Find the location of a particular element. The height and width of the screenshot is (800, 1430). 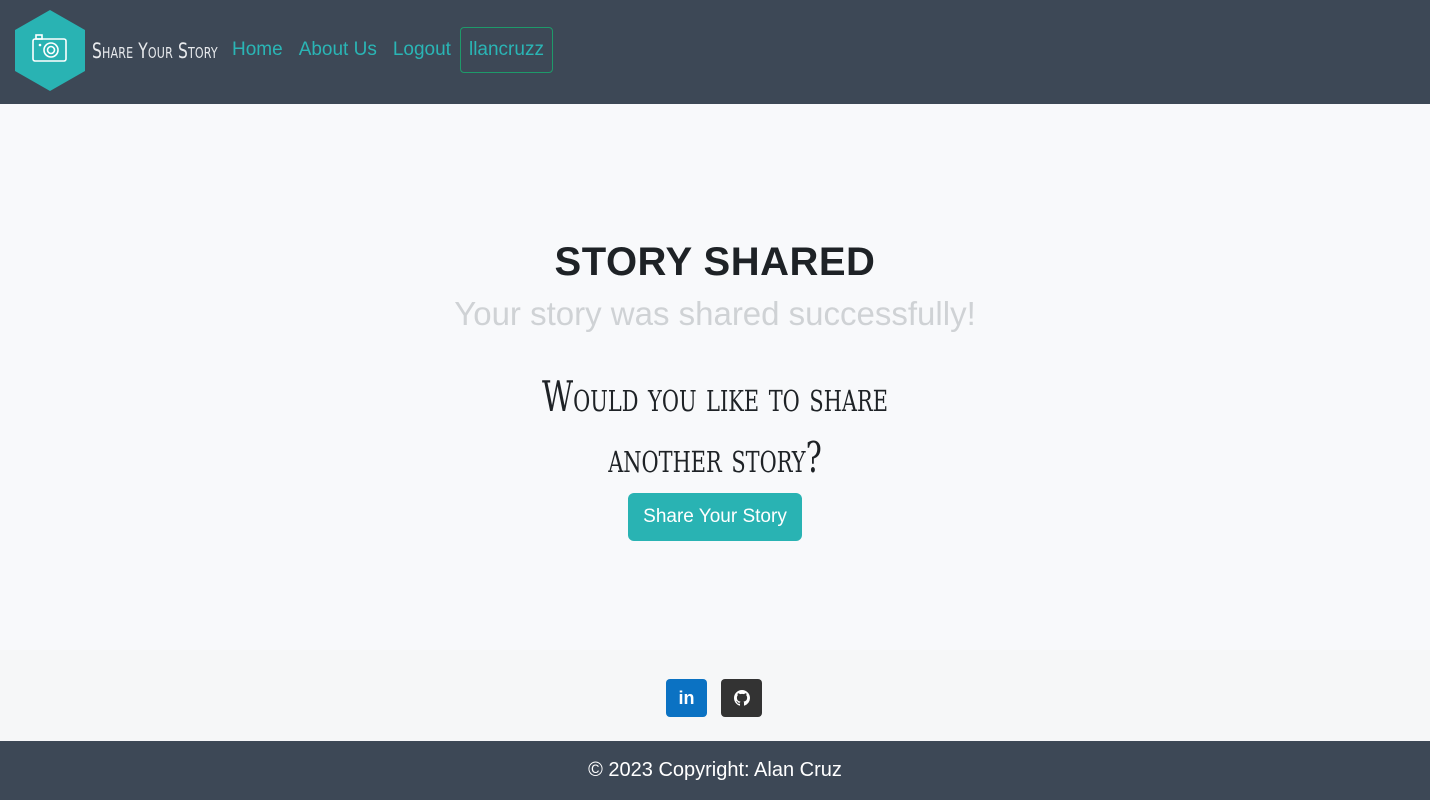

brand-name: Share Your Story is located at coordinates (155, 51).